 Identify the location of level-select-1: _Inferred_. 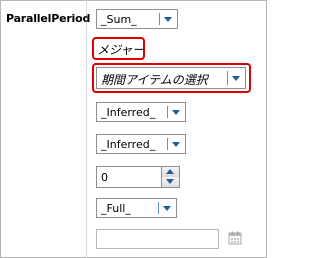
(141, 112).